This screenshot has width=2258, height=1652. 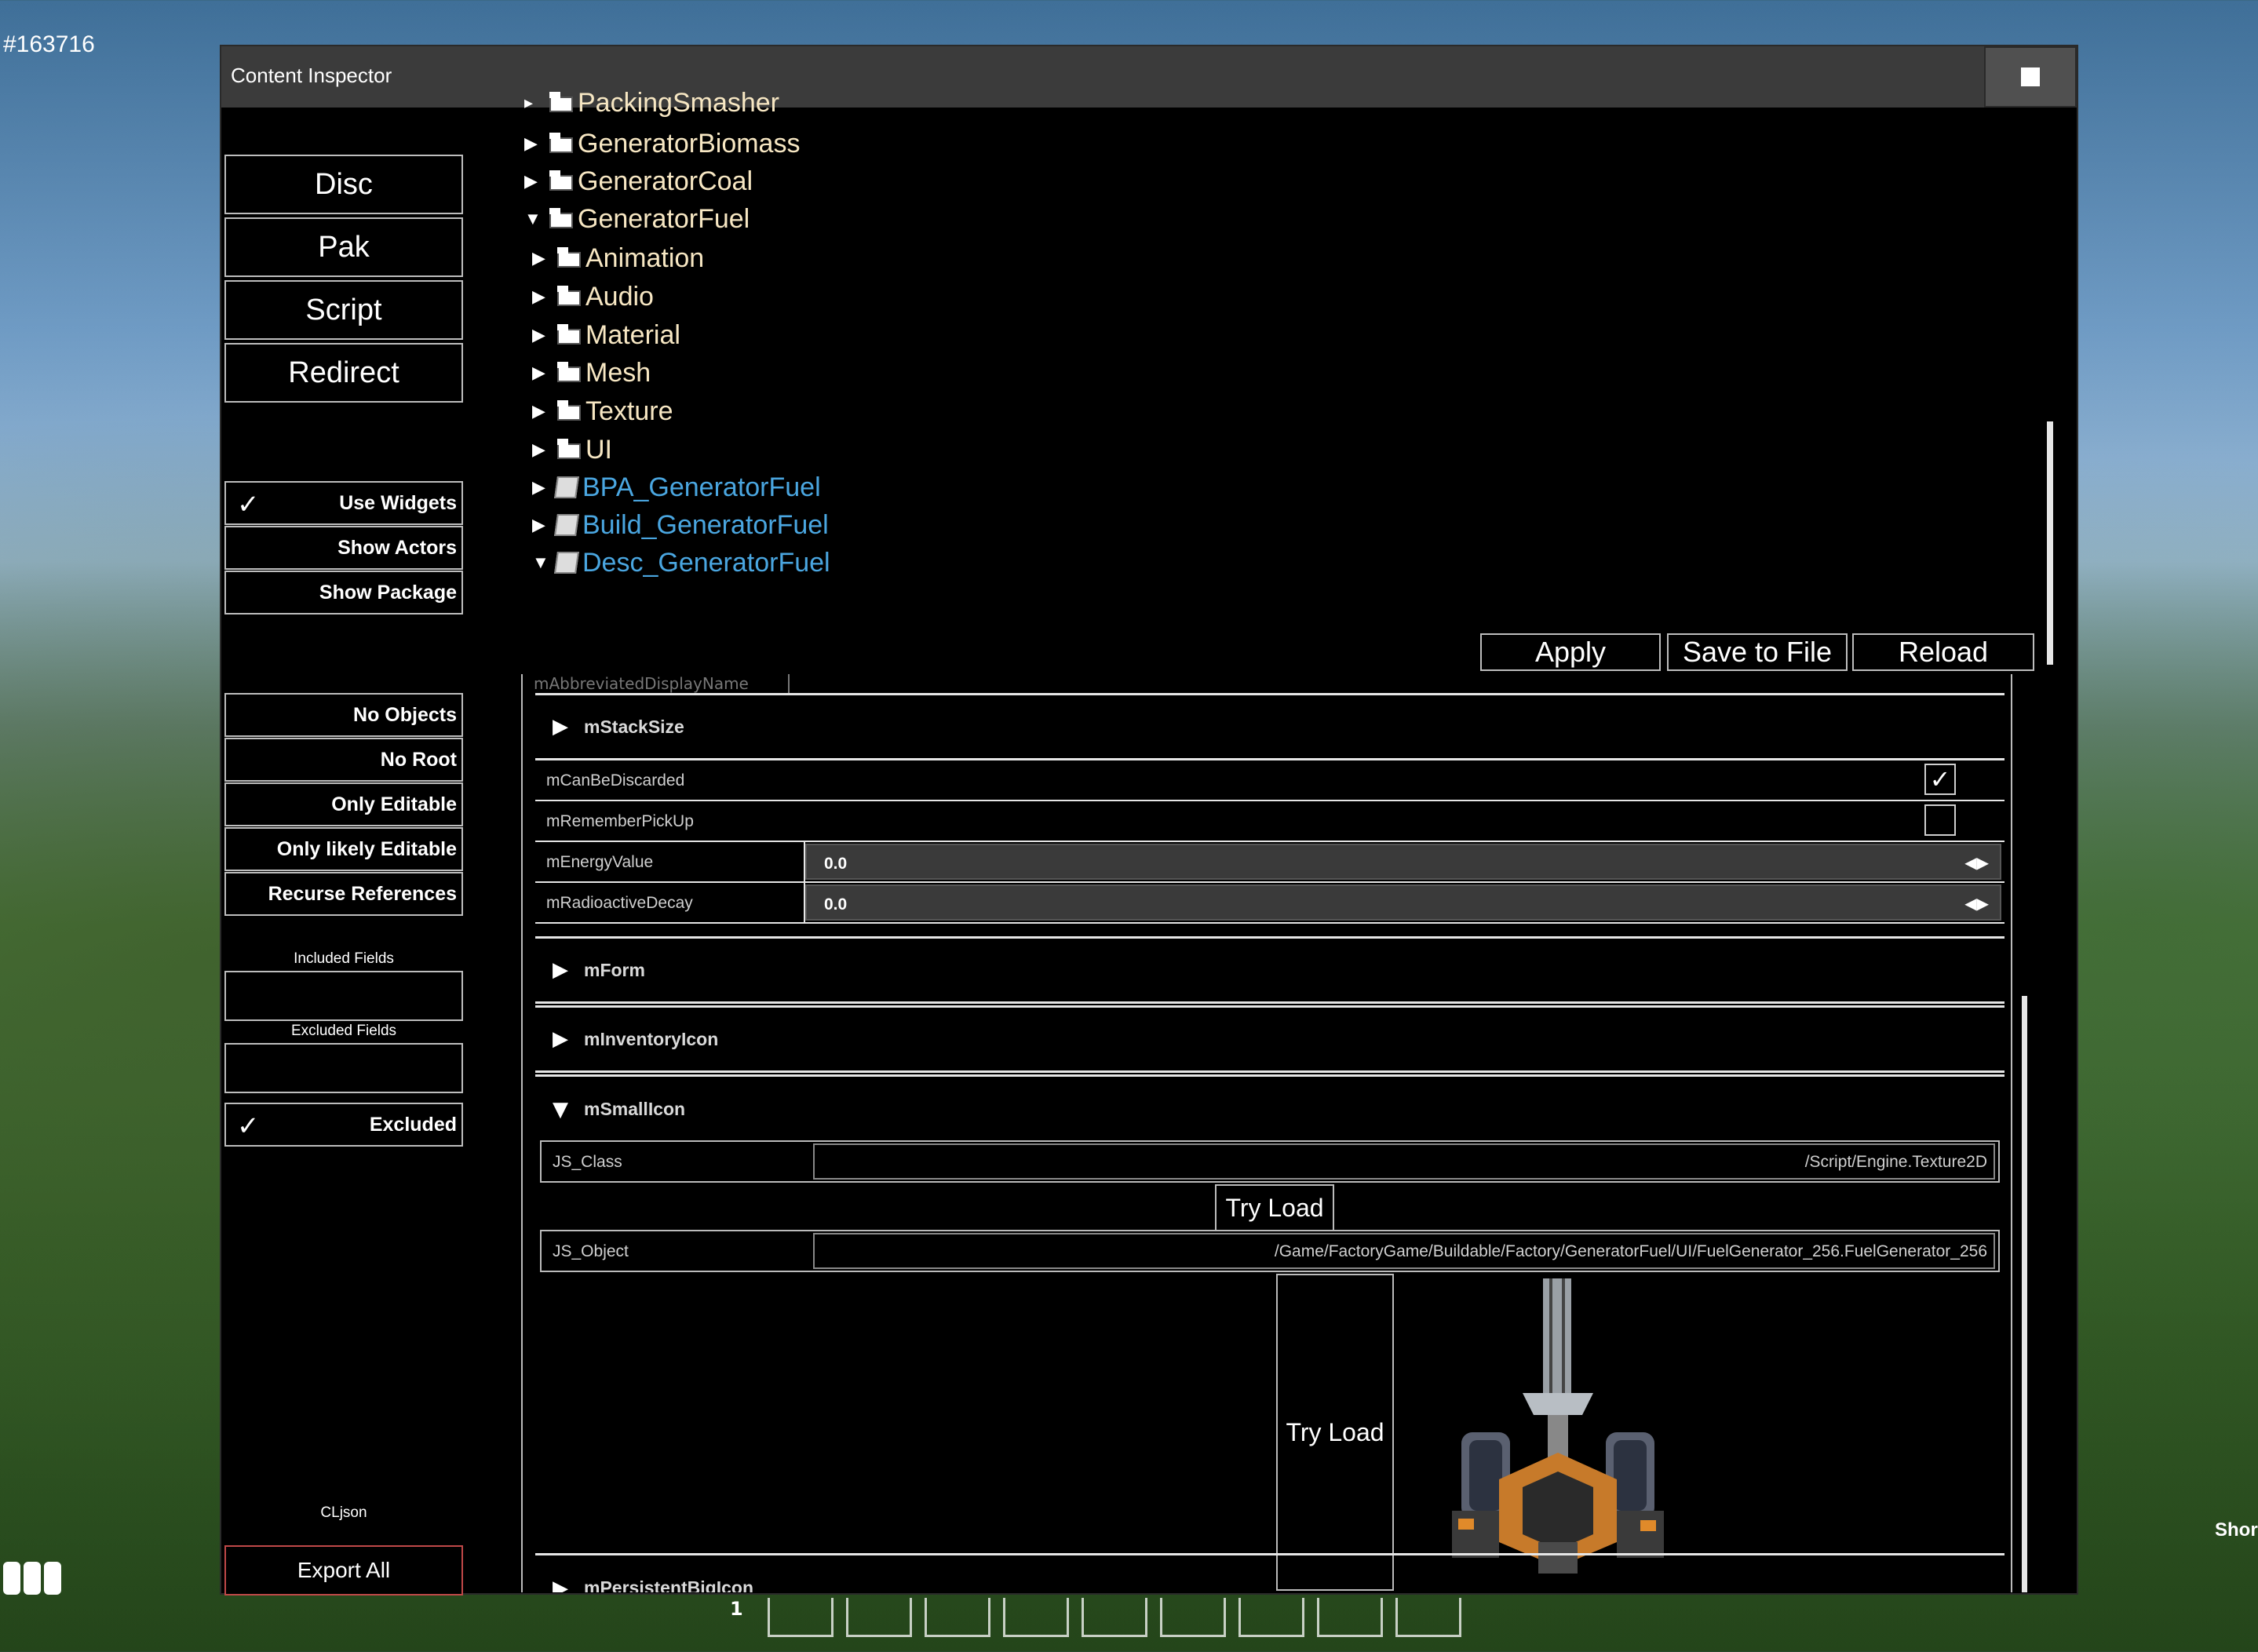 What do you see at coordinates (1270, 970) in the screenshot?
I see `section-mform: ▶ mForm` at bounding box center [1270, 970].